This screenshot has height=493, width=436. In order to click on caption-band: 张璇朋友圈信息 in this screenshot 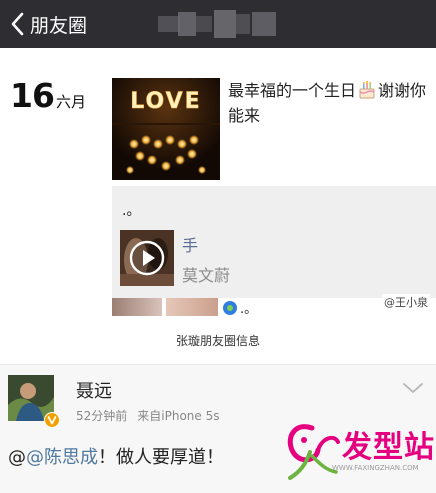, I will do `click(218, 340)`.